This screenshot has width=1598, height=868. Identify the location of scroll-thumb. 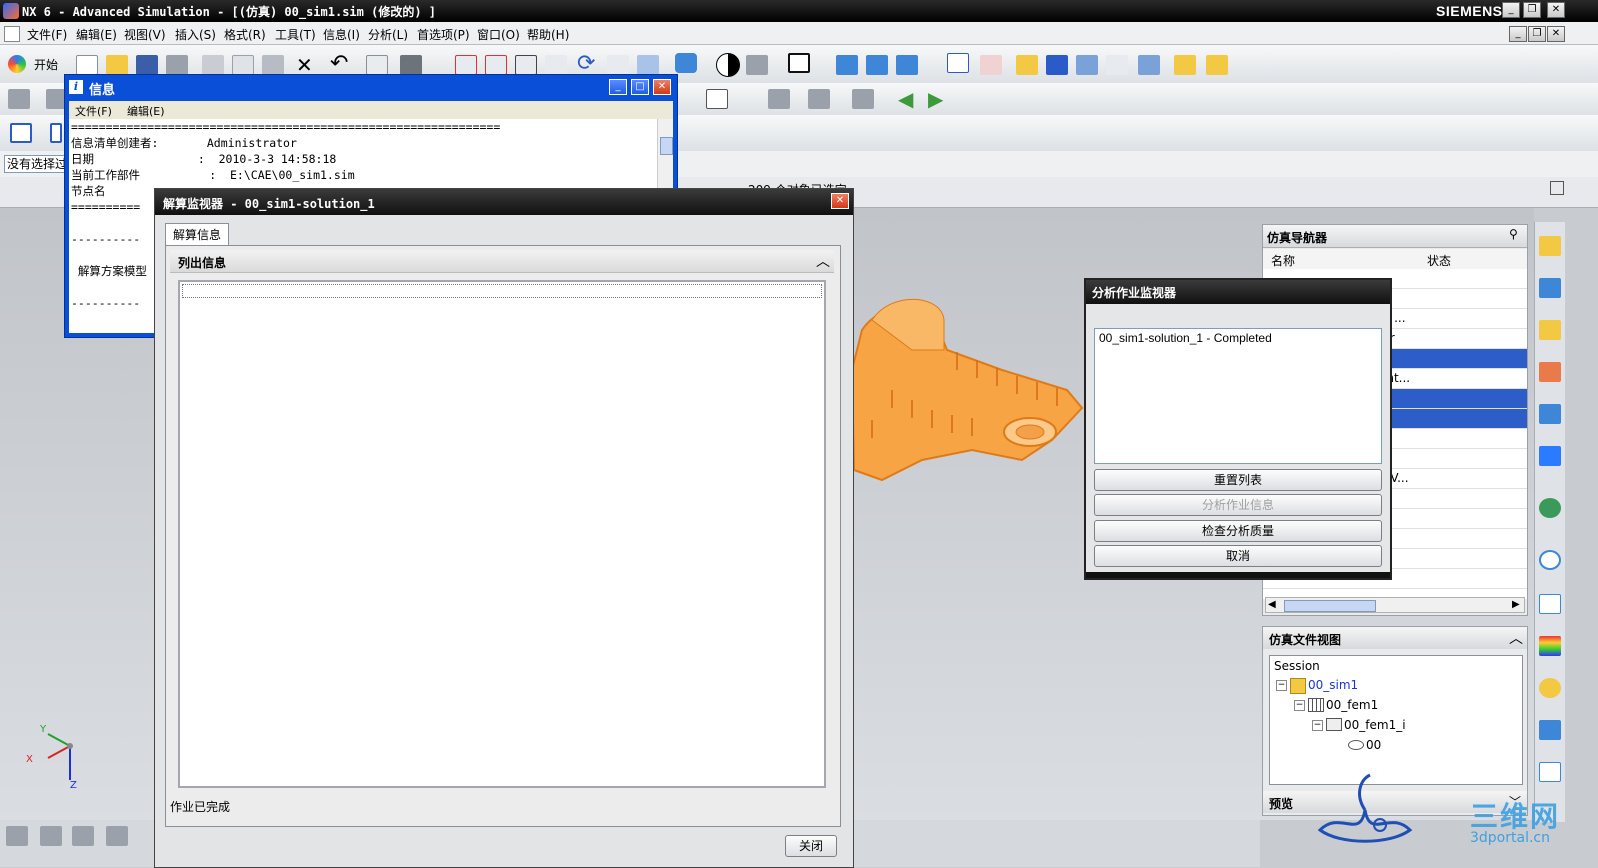
(1330, 606).